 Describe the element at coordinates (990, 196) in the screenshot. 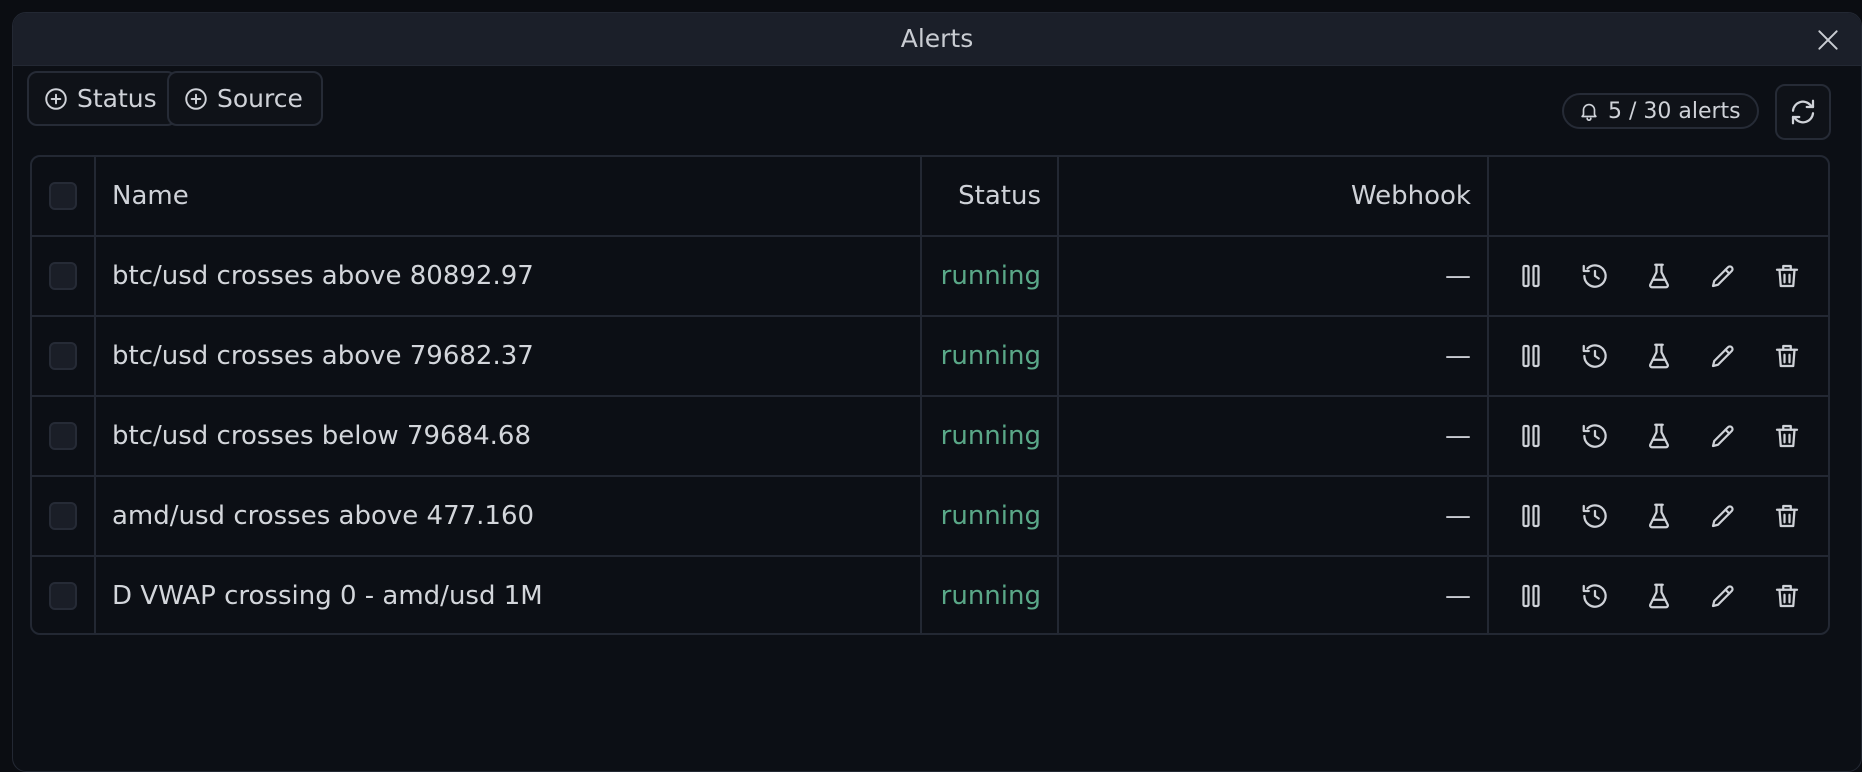

I see `header-status: Status` at that location.